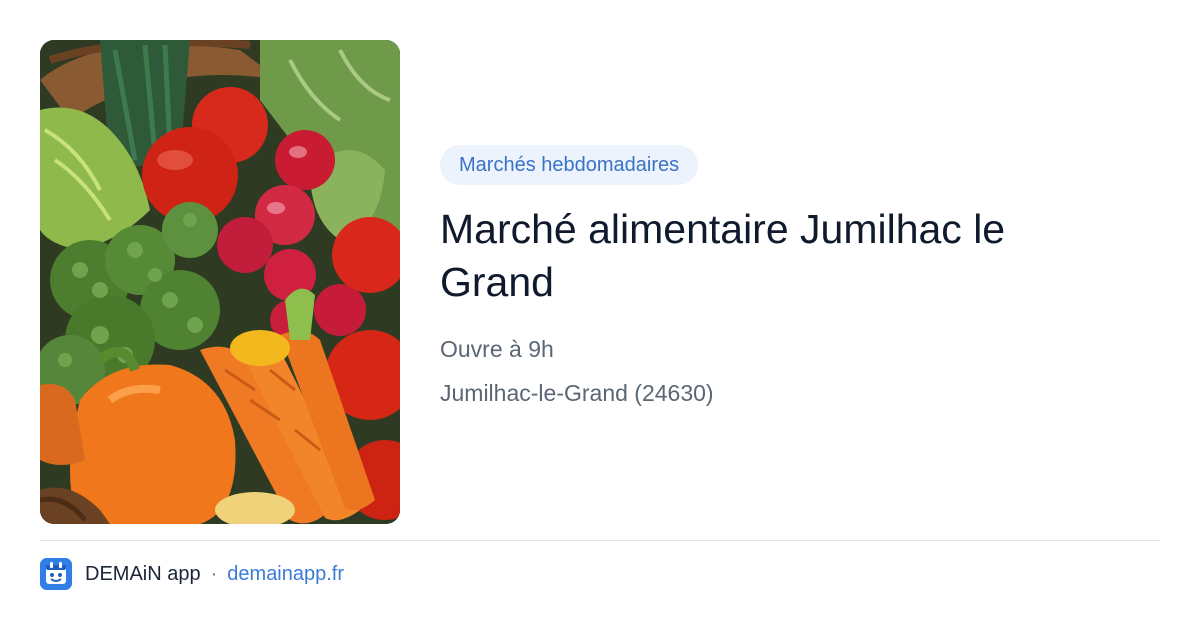 The width and height of the screenshot is (1200, 630). What do you see at coordinates (600, 540) in the screenshot?
I see `divider` at bounding box center [600, 540].